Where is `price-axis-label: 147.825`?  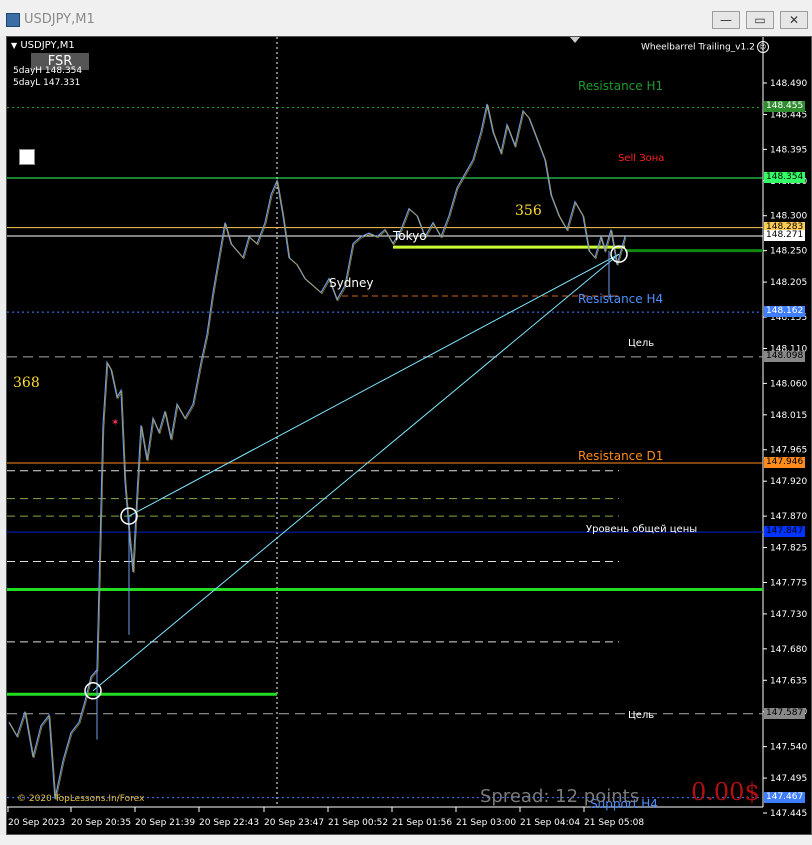
price-axis-label: 147.825 is located at coordinates (788, 549).